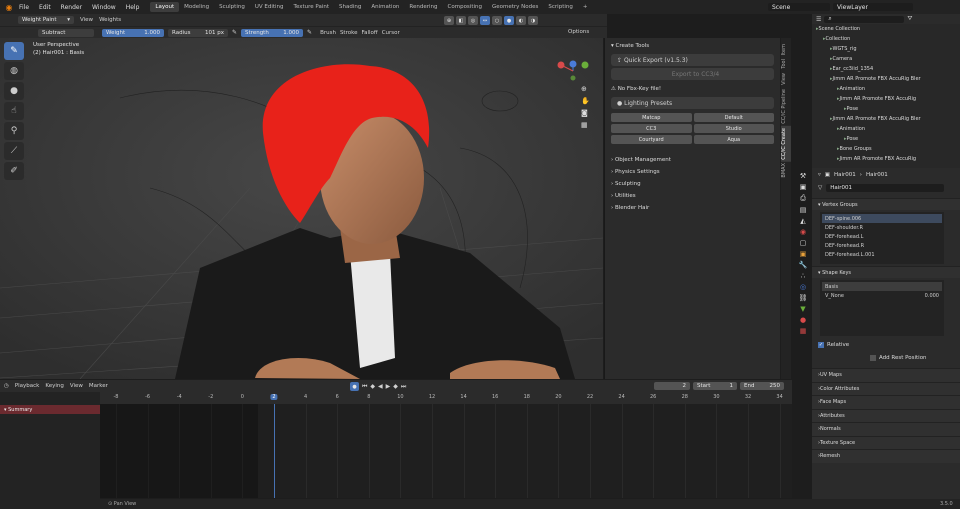 This screenshot has width=960, height=509. Describe the element at coordinates (585, 125) in the screenshot. I see `ortho-grid-icon: ▦` at that location.